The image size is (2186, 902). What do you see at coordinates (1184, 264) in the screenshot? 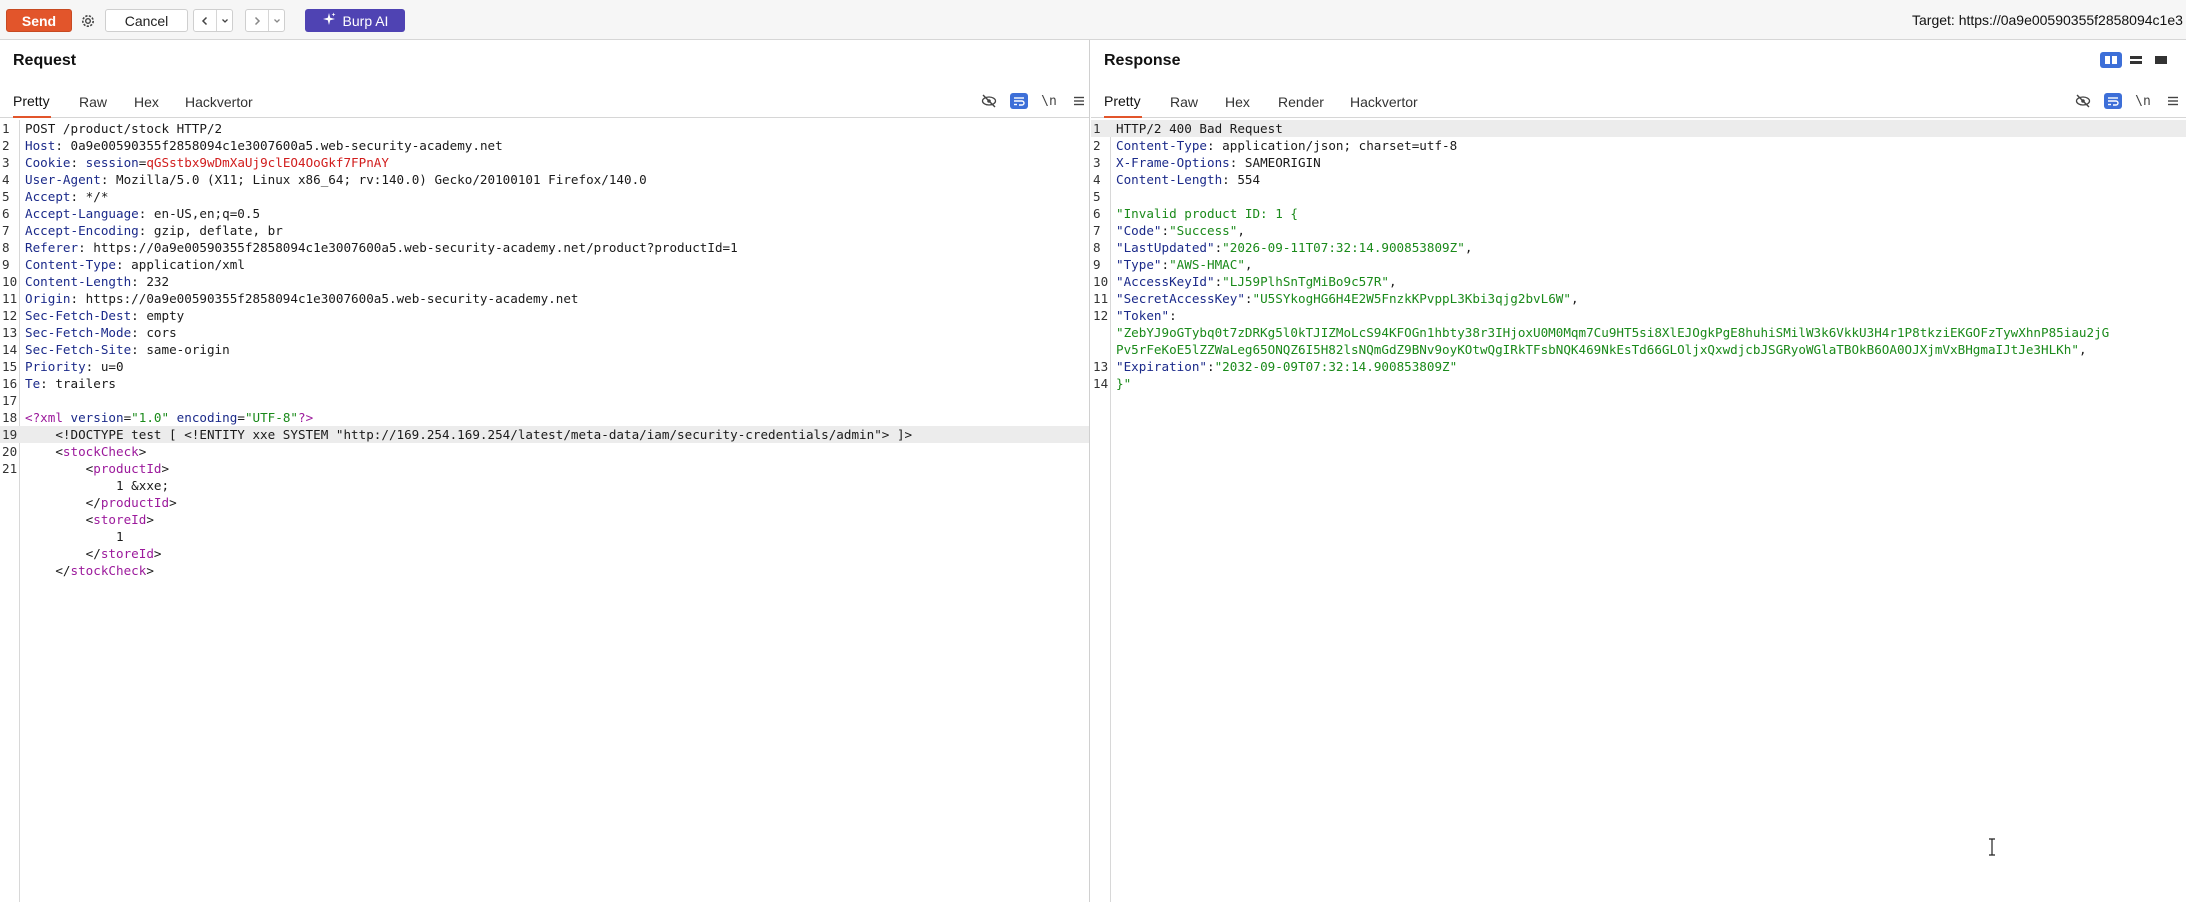
I see `line-text: "Type":"AWS-HMAC",` at bounding box center [1184, 264].